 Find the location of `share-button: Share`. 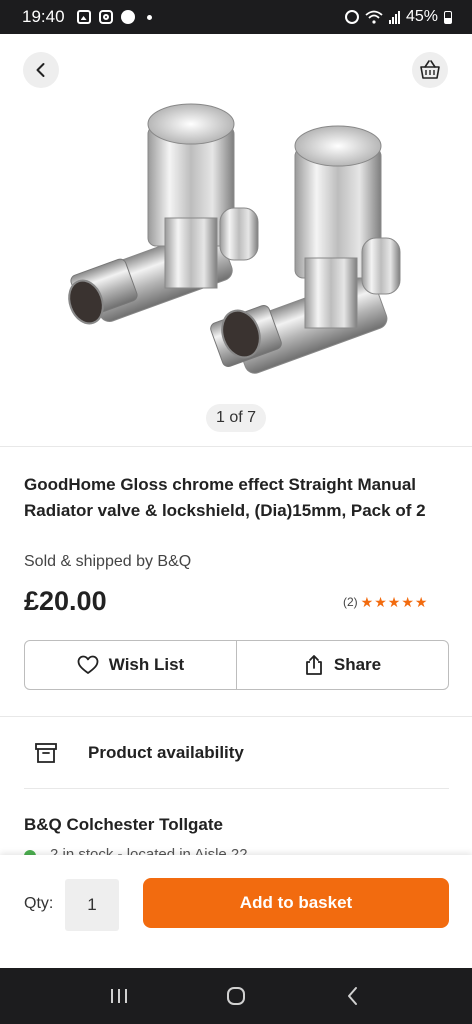

share-button: Share is located at coordinates (342, 665).